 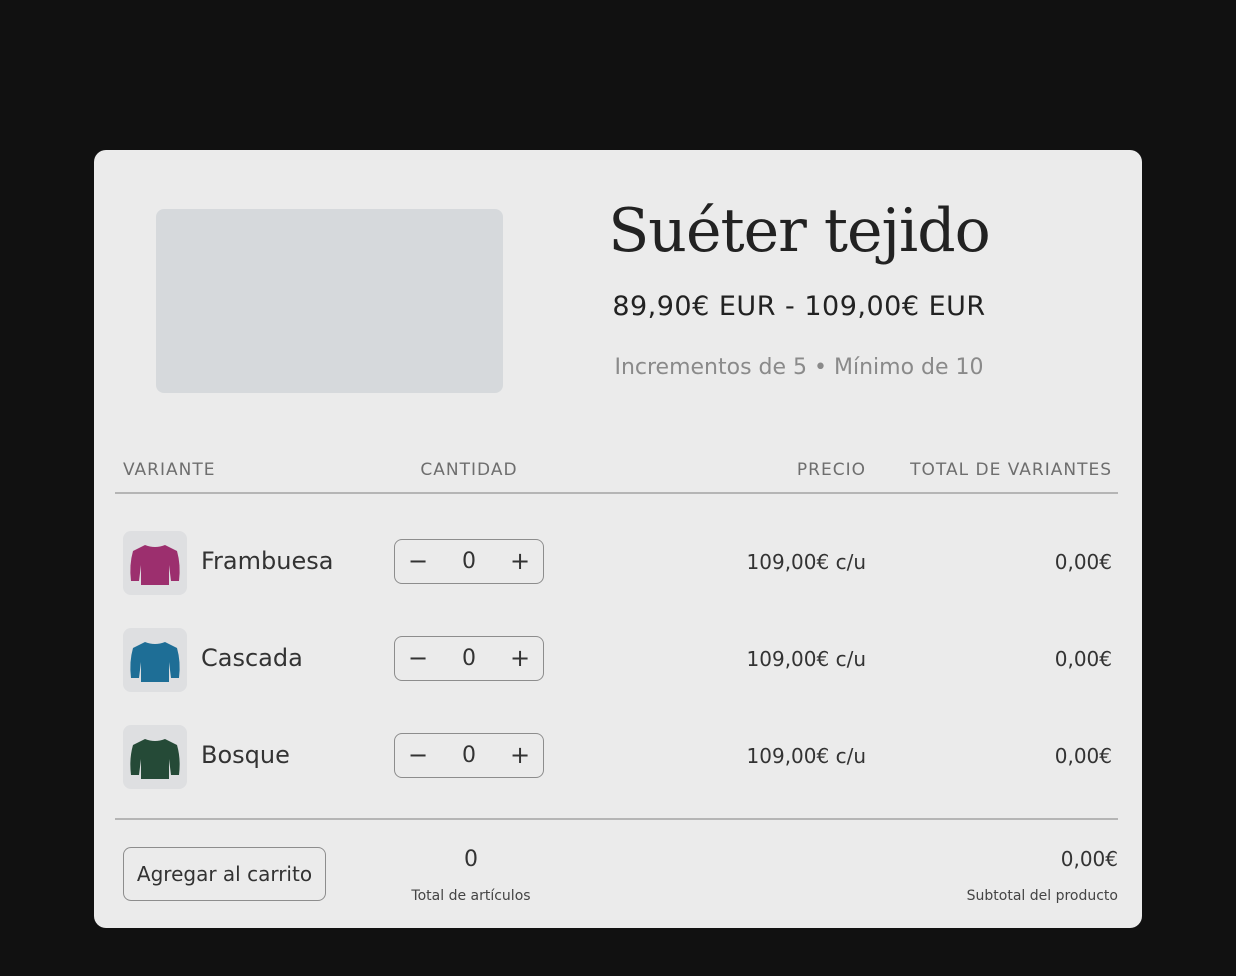 What do you see at coordinates (831, 470) in the screenshot?
I see `header-price: PRECIO` at bounding box center [831, 470].